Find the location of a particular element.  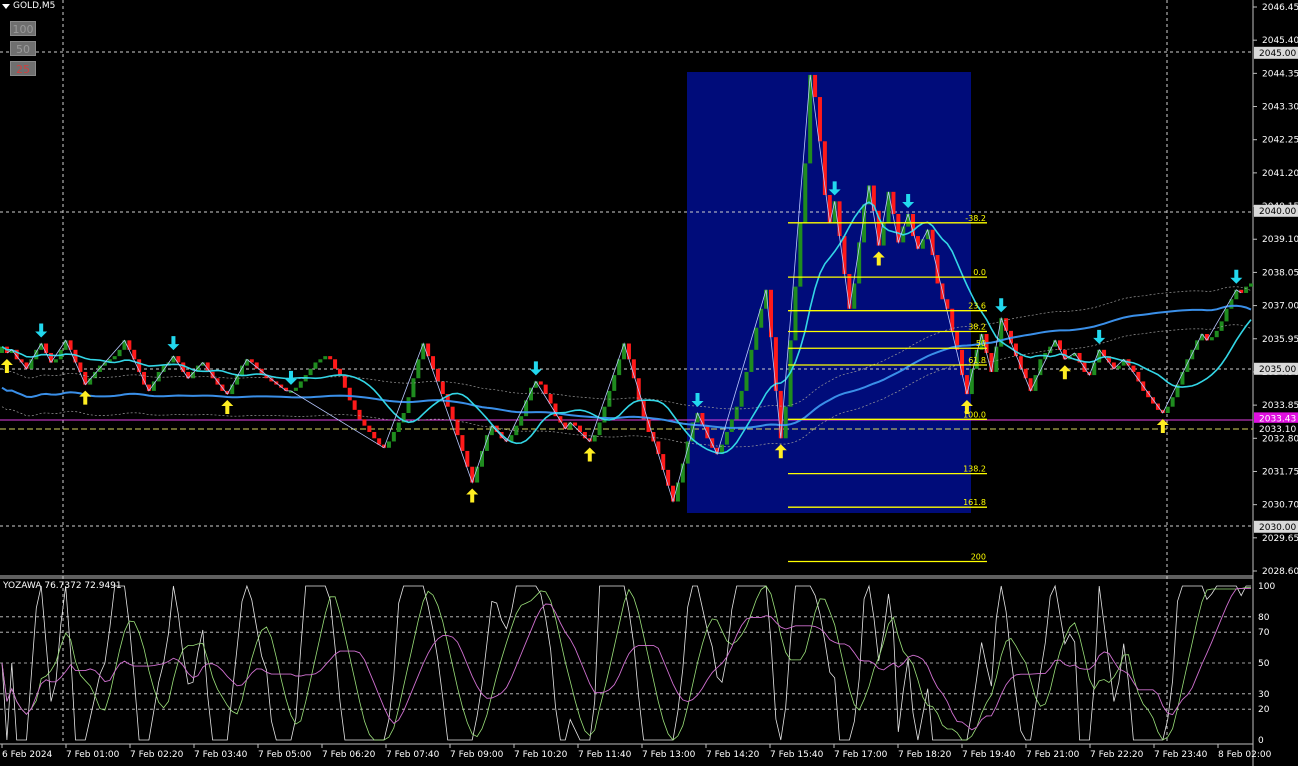

price-tag: 2040.00 is located at coordinates (1277, 212).